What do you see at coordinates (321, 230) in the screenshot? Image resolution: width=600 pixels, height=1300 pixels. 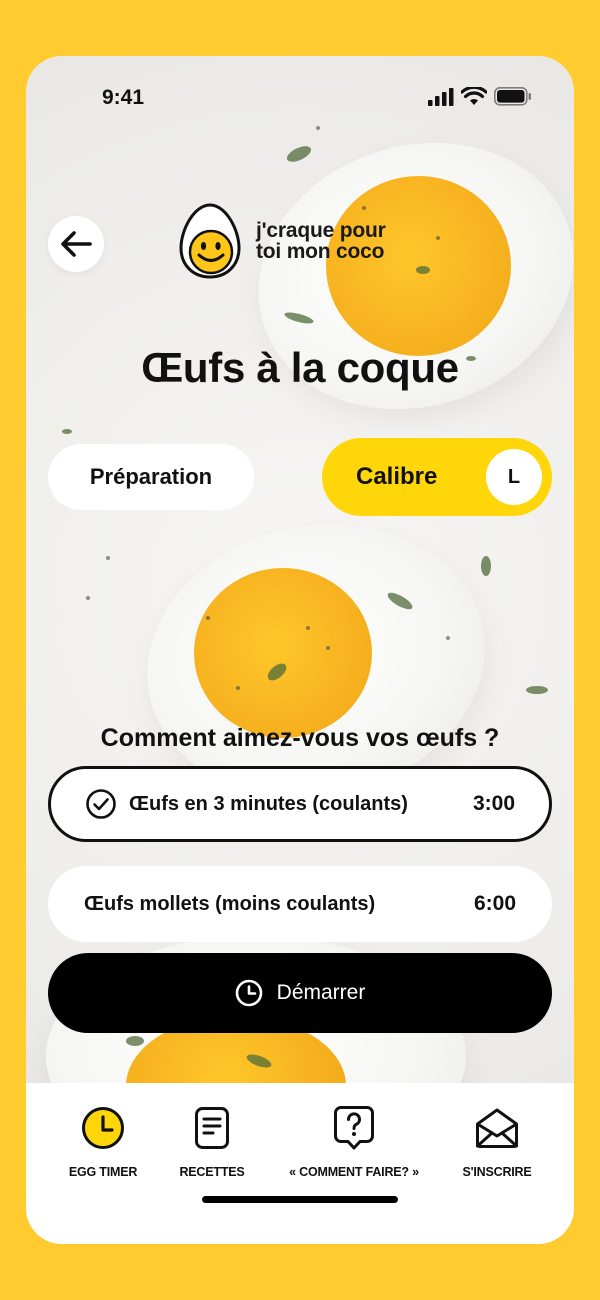 I see `brand-line-1: j'craque pour` at bounding box center [321, 230].